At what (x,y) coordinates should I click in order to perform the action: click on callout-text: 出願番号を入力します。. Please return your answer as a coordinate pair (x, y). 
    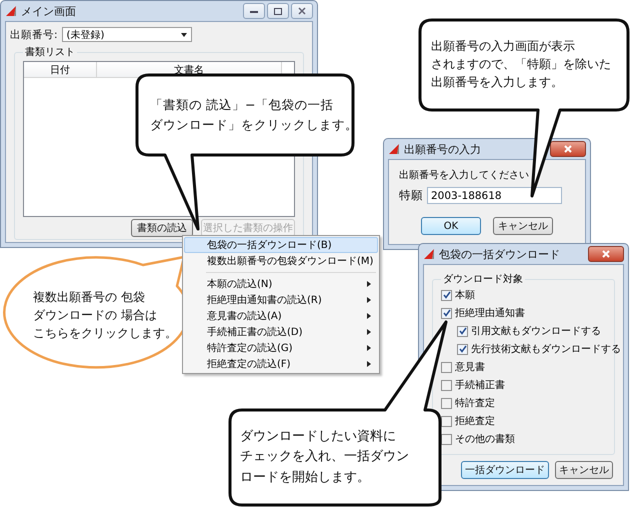
    Looking at the image, I should click on (497, 83).